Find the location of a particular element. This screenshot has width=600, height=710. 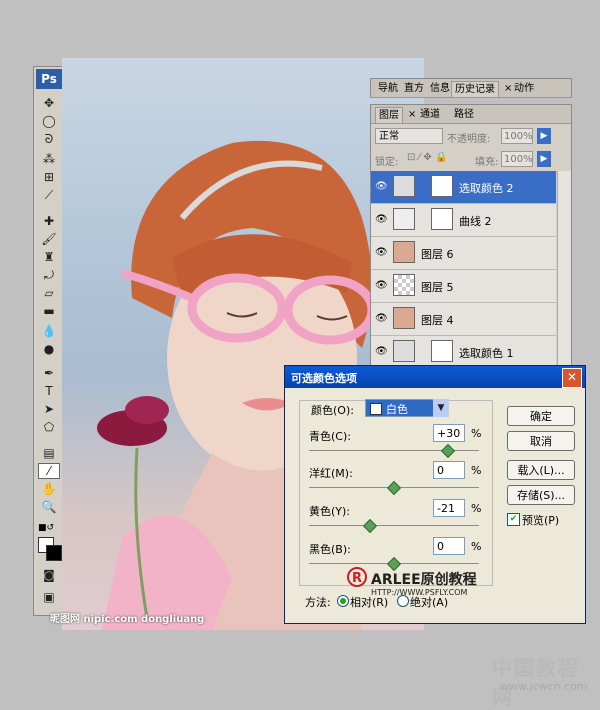

background-color-swatch is located at coordinates (54, 553).